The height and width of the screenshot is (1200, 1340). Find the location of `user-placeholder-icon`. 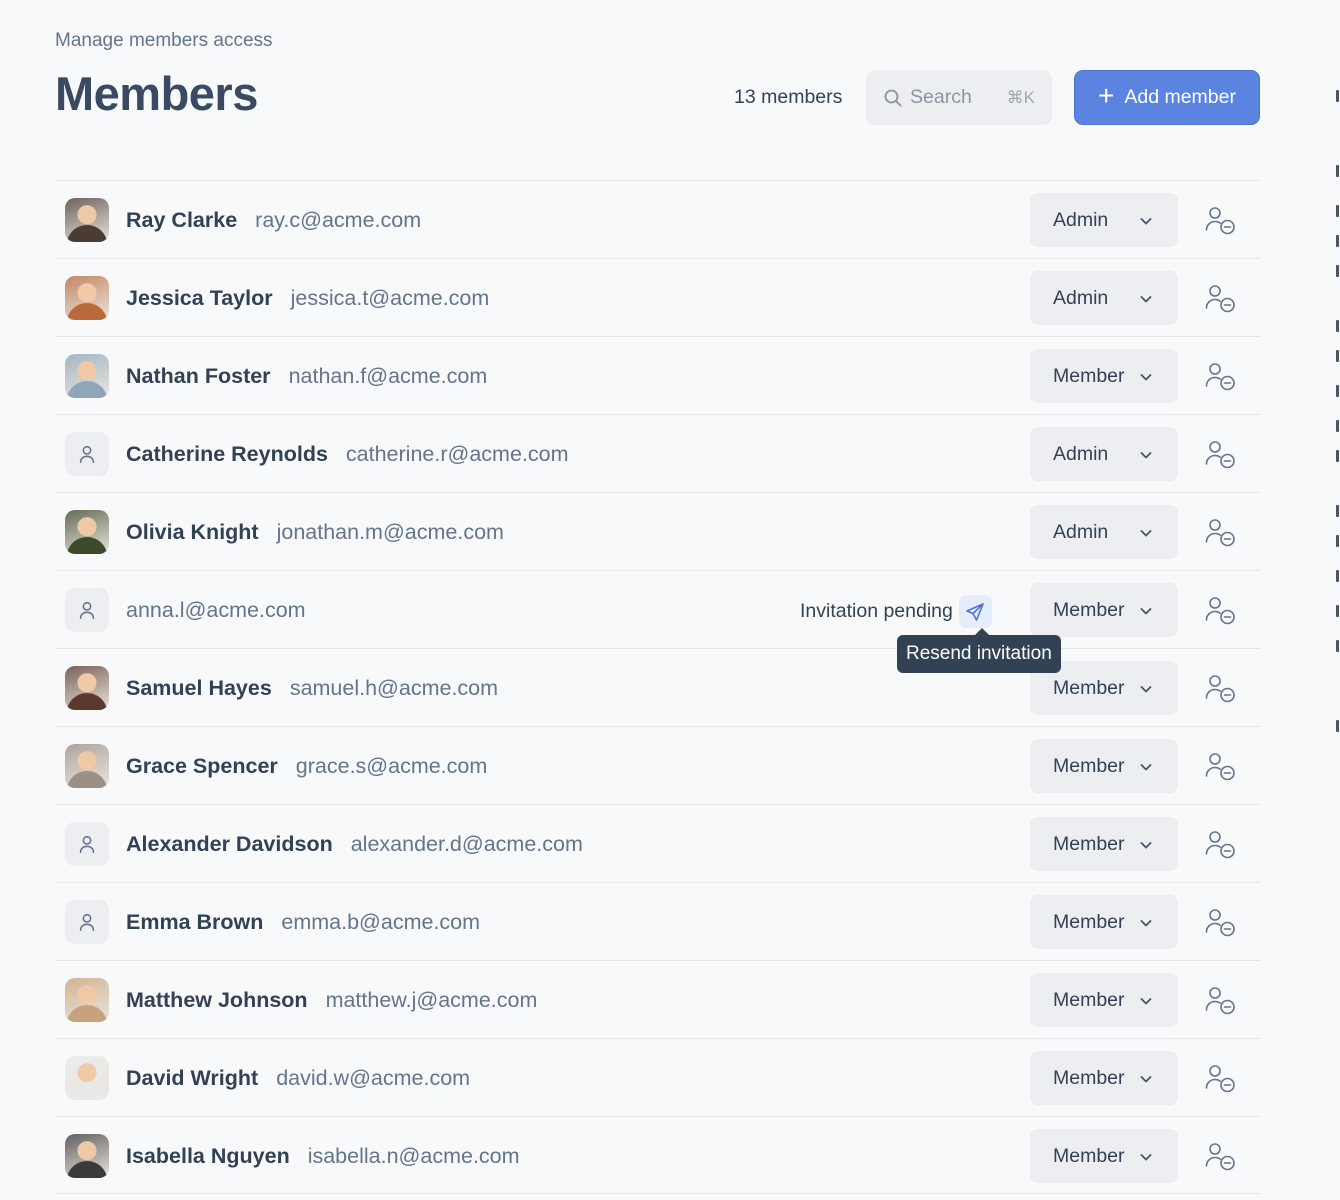

user-placeholder-icon is located at coordinates (87, 454).